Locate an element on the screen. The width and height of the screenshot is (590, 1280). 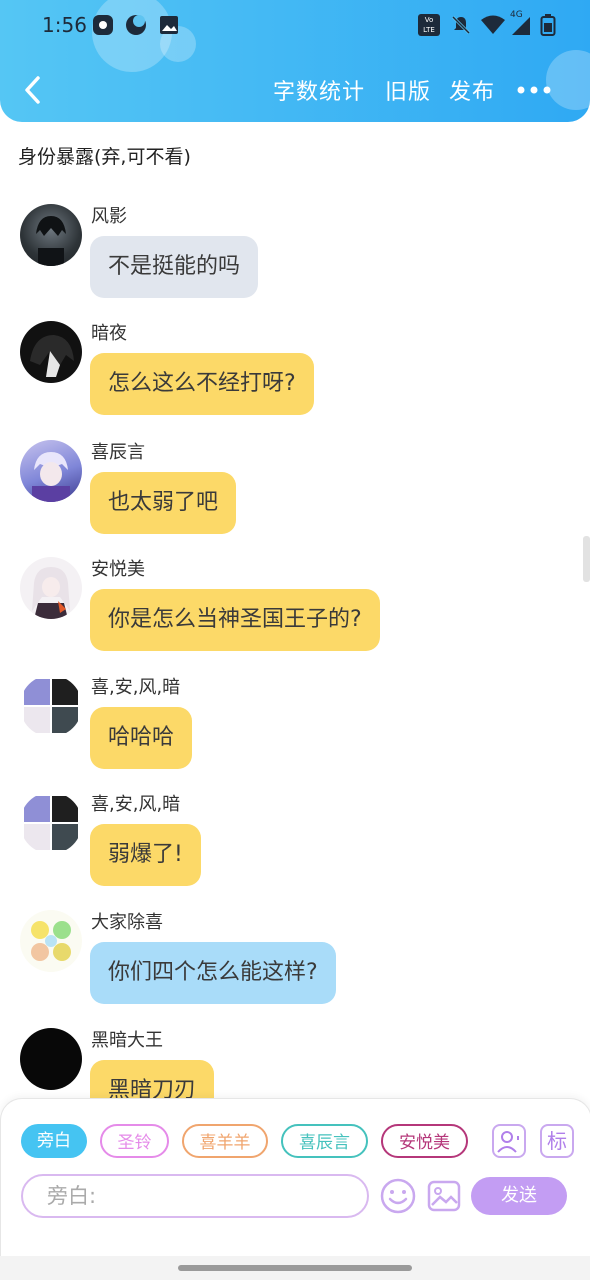
image-icon is located at coordinates (444, 1196).